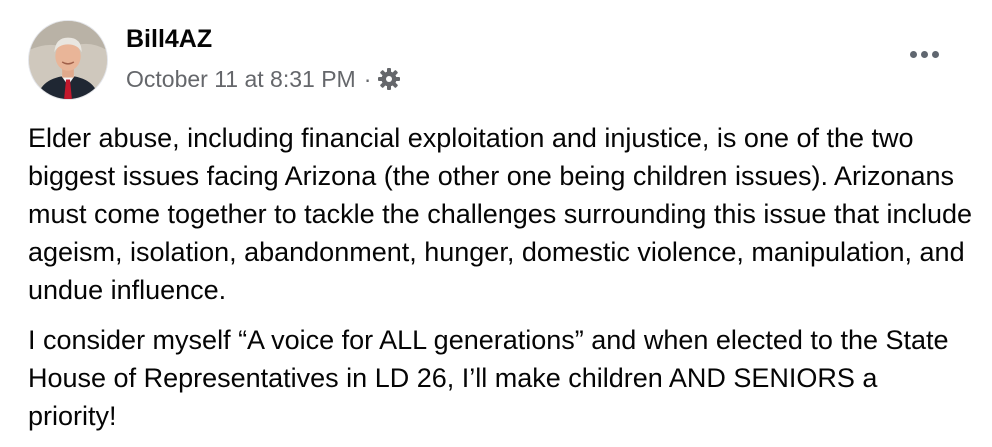 This screenshot has height=447, width=992. I want to click on profile-photo, so click(68, 60).